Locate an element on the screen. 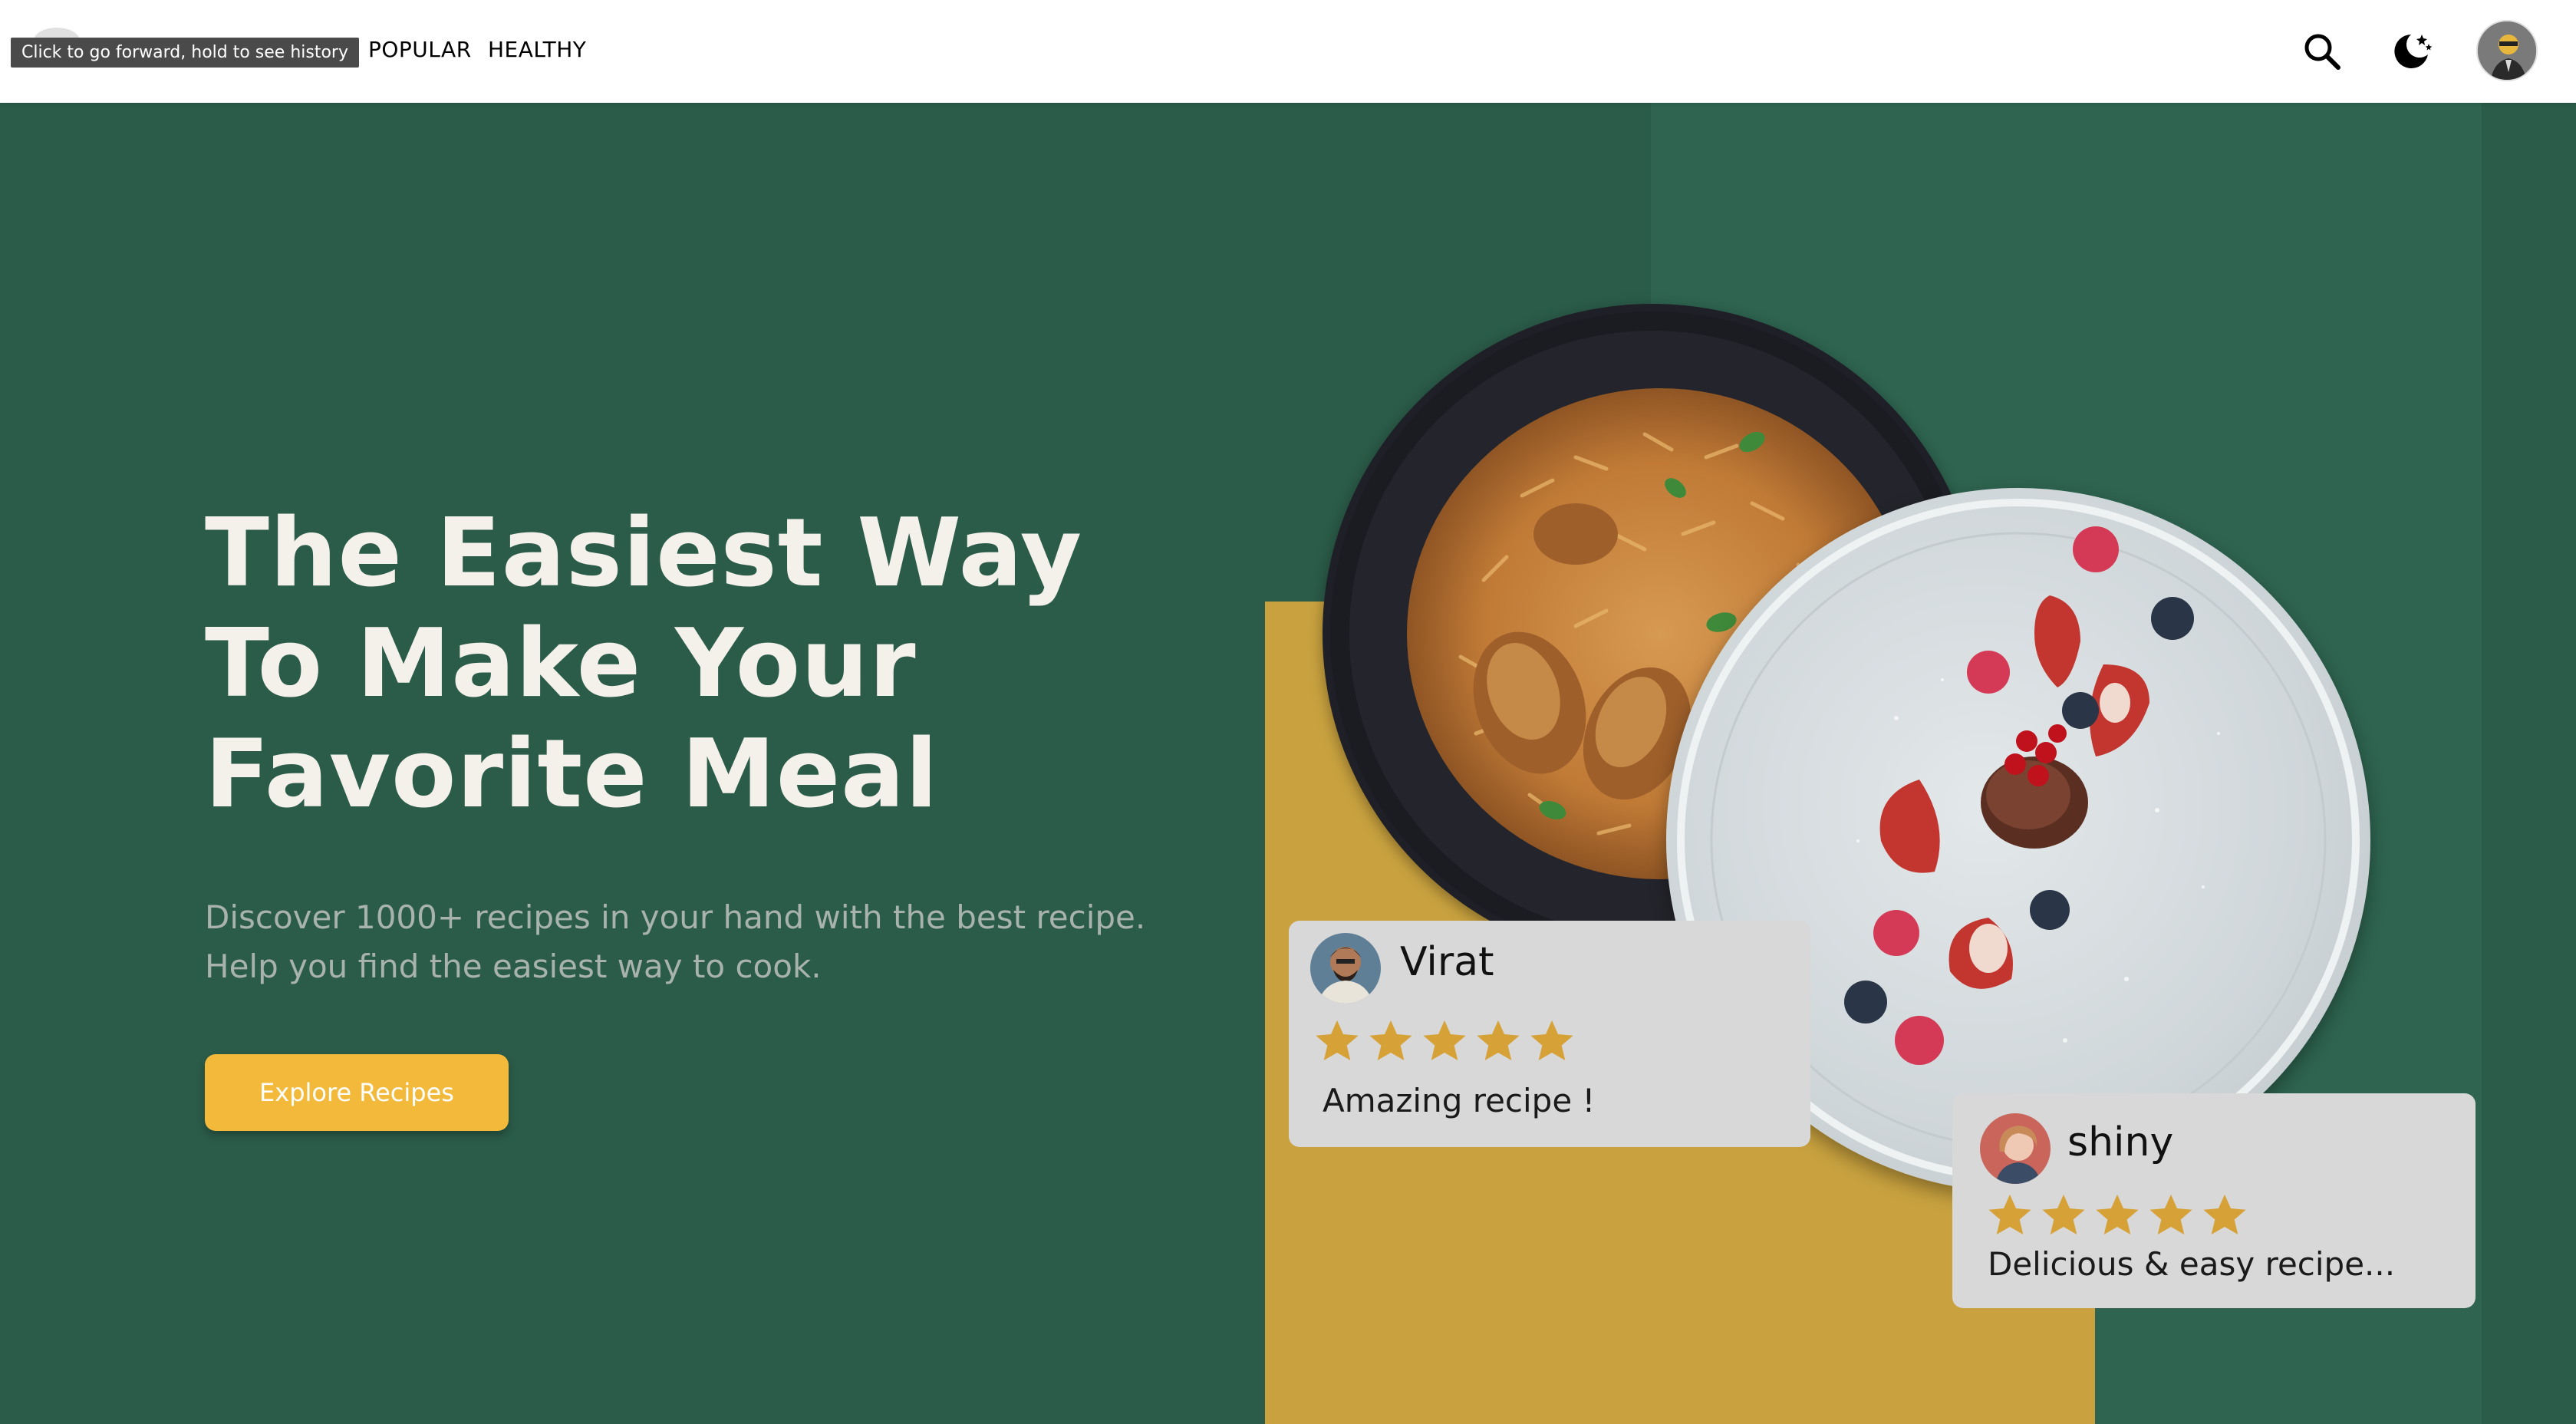  review-card: Virat Amazing recipe ! is located at coordinates (1549, 1034).